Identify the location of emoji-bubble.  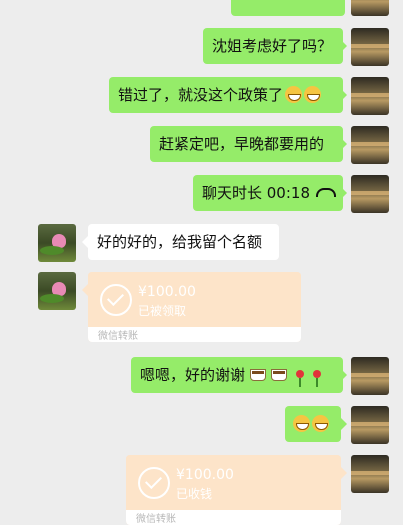
(313, 424).